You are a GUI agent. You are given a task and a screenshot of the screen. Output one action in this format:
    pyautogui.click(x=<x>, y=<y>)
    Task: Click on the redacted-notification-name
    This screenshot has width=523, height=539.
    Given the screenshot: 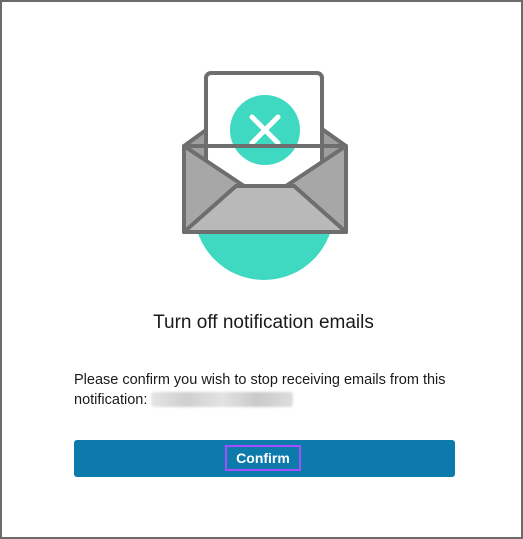 What is the action you would take?
    pyautogui.click(x=222, y=399)
    